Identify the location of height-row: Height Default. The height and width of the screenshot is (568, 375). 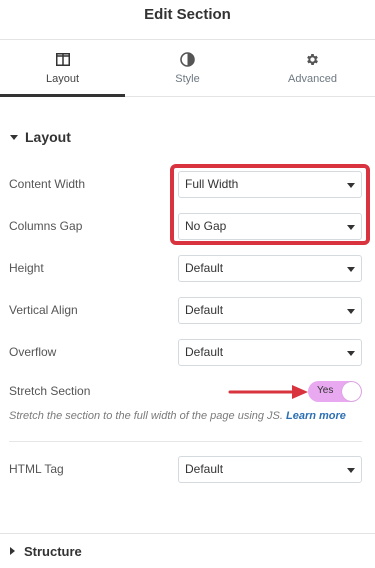
(187, 268).